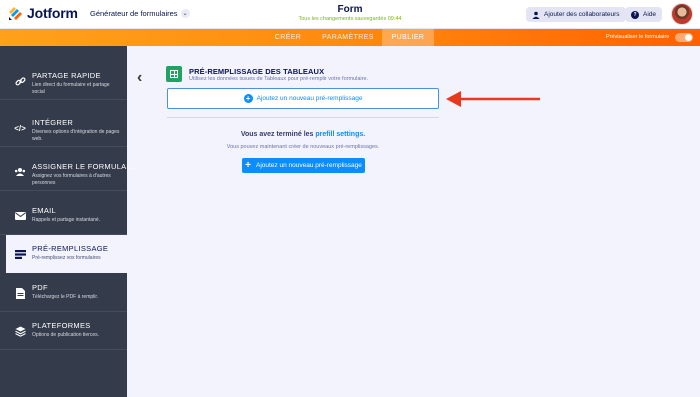 This screenshot has height=397, width=700. What do you see at coordinates (20, 128) in the screenshot?
I see `code-icon: </>` at bounding box center [20, 128].